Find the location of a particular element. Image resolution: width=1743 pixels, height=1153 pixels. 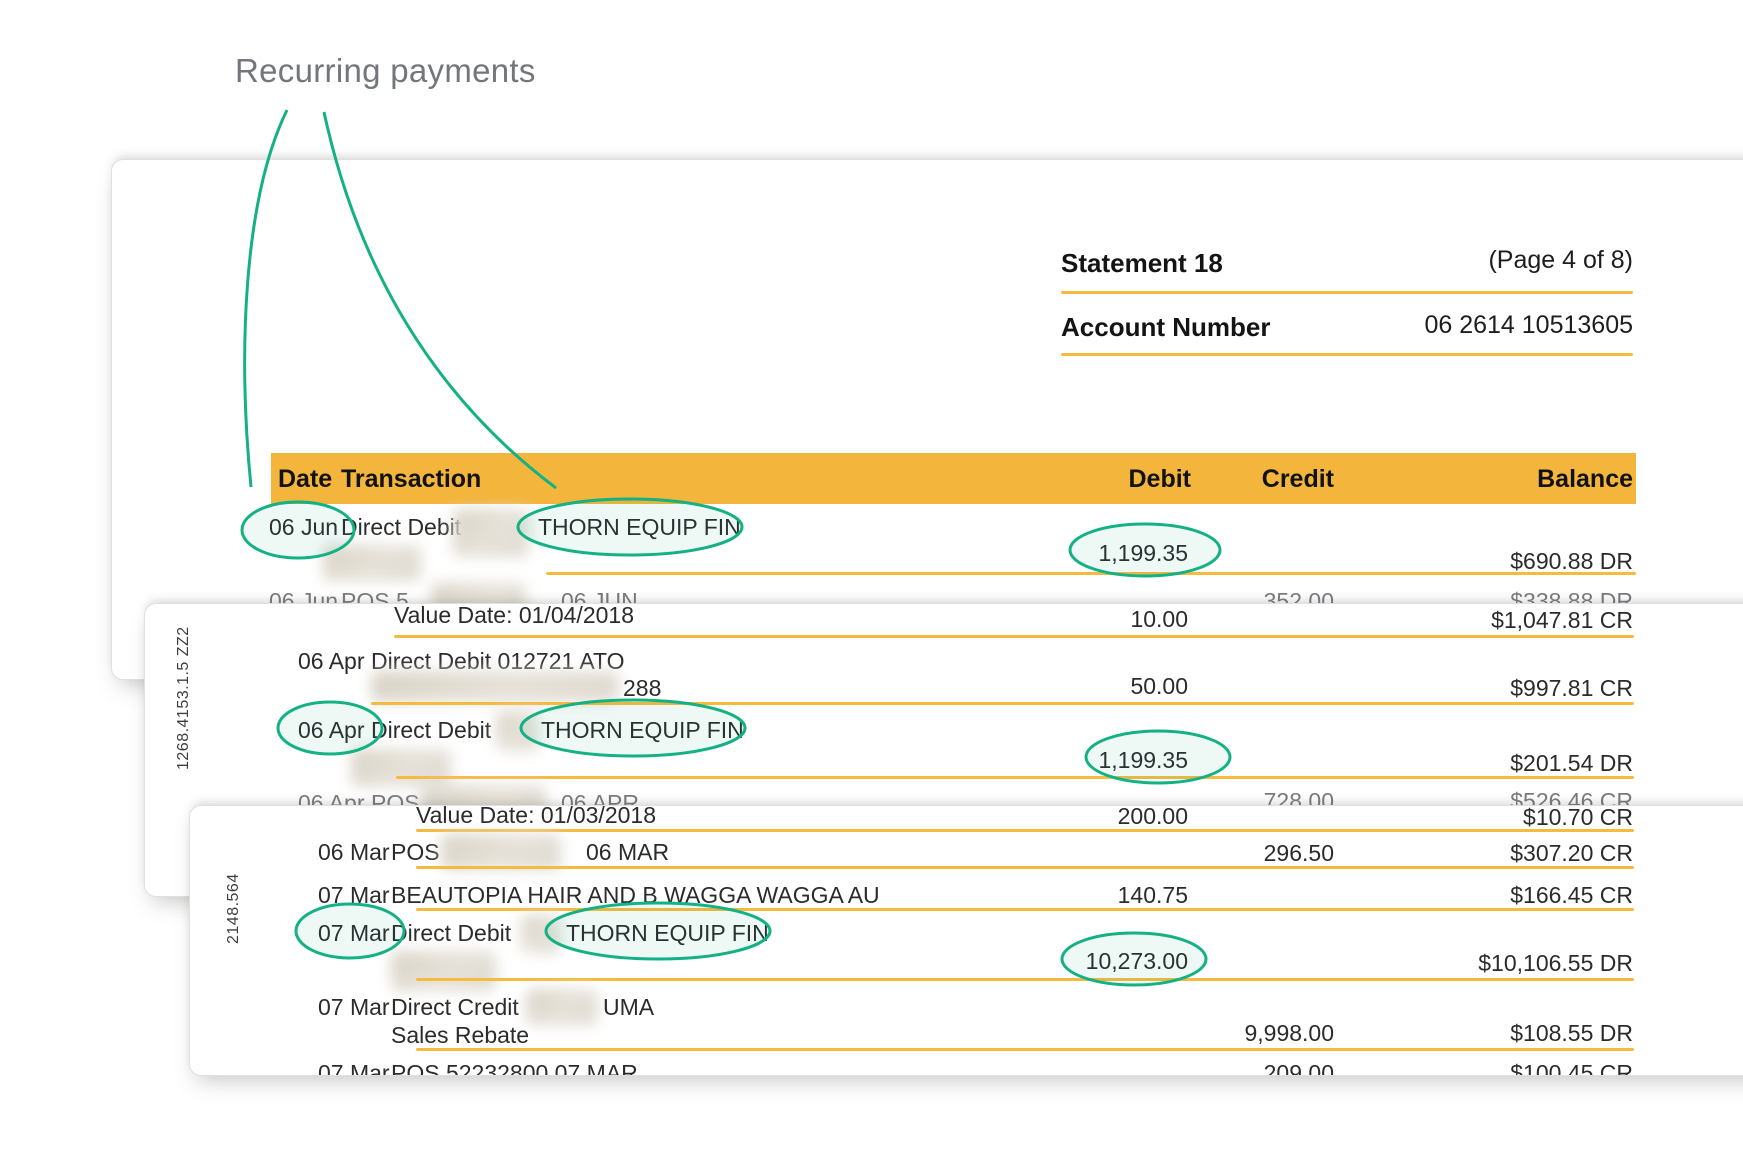

column-header-credit: Credit is located at coordinates (1297, 479).